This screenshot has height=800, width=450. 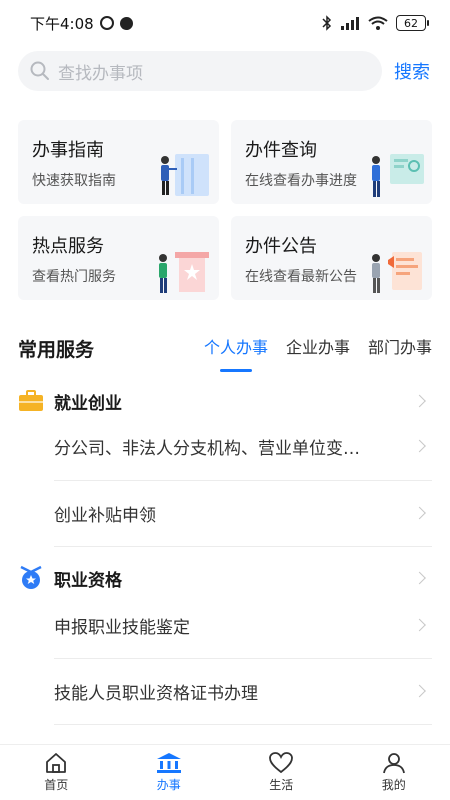 I want to click on tab-department: 部门办事, so click(x=400, y=348).